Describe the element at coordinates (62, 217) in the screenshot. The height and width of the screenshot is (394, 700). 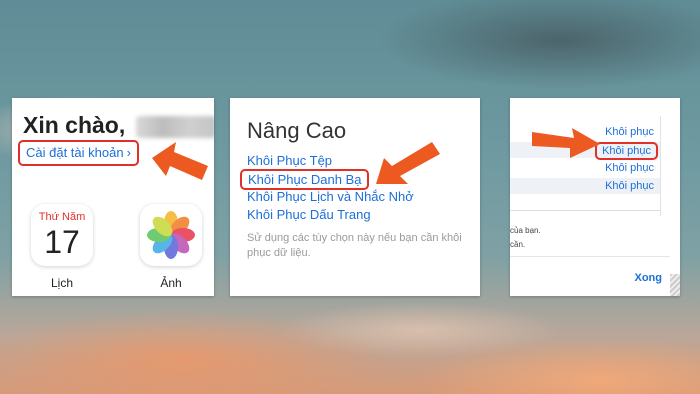
I see `calendar-day-name: Thứ Năm` at that location.